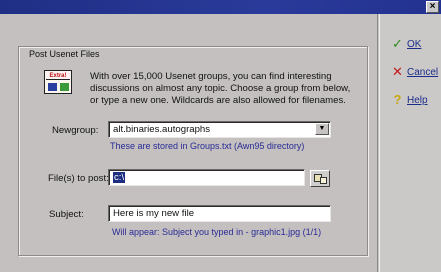 The image size is (441, 272). What do you see at coordinates (397, 71) in the screenshot?
I see `cancel-x-icon: ✕` at bounding box center [397, 71].